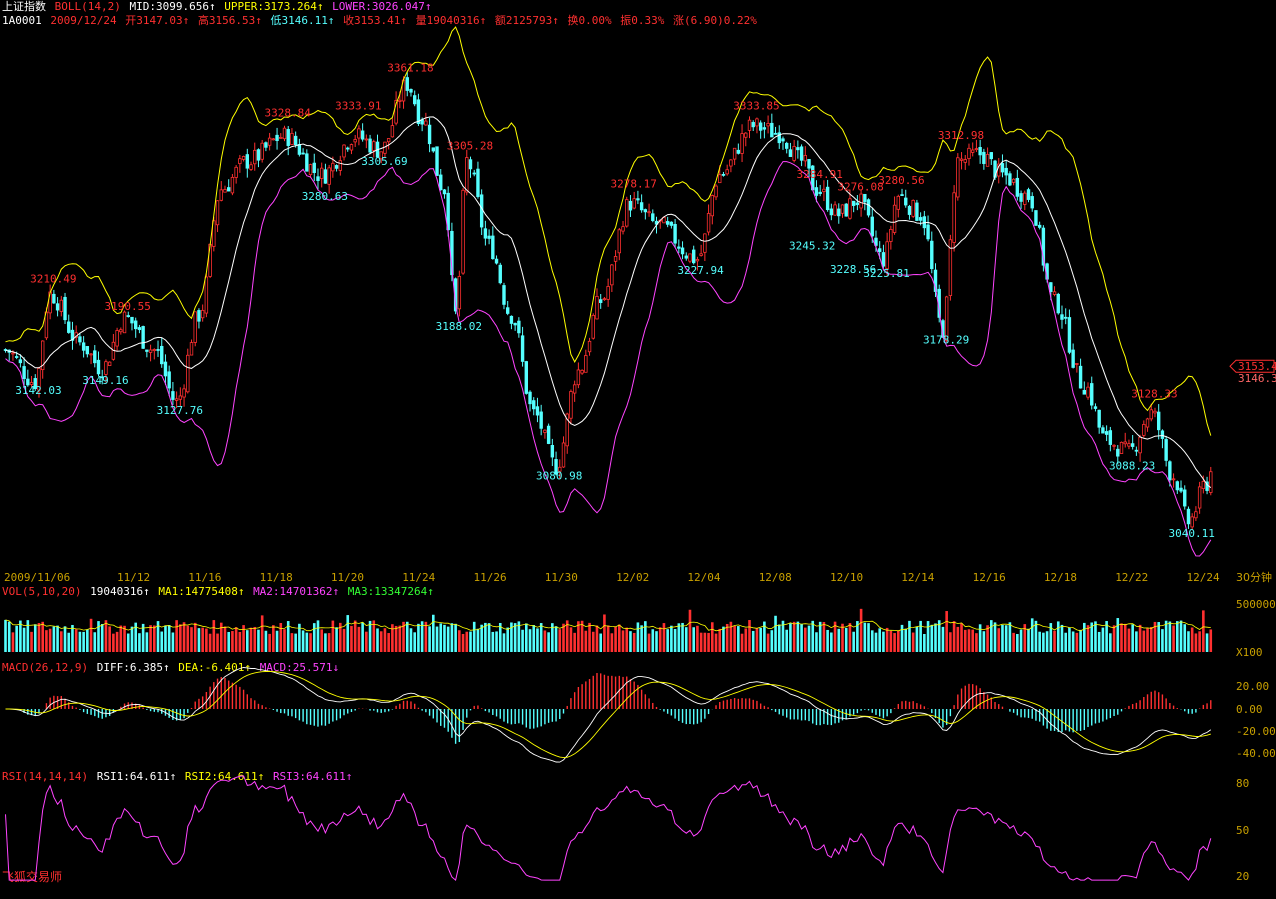  I want to click on high-price-label: 3333.91, so click(358, 106).